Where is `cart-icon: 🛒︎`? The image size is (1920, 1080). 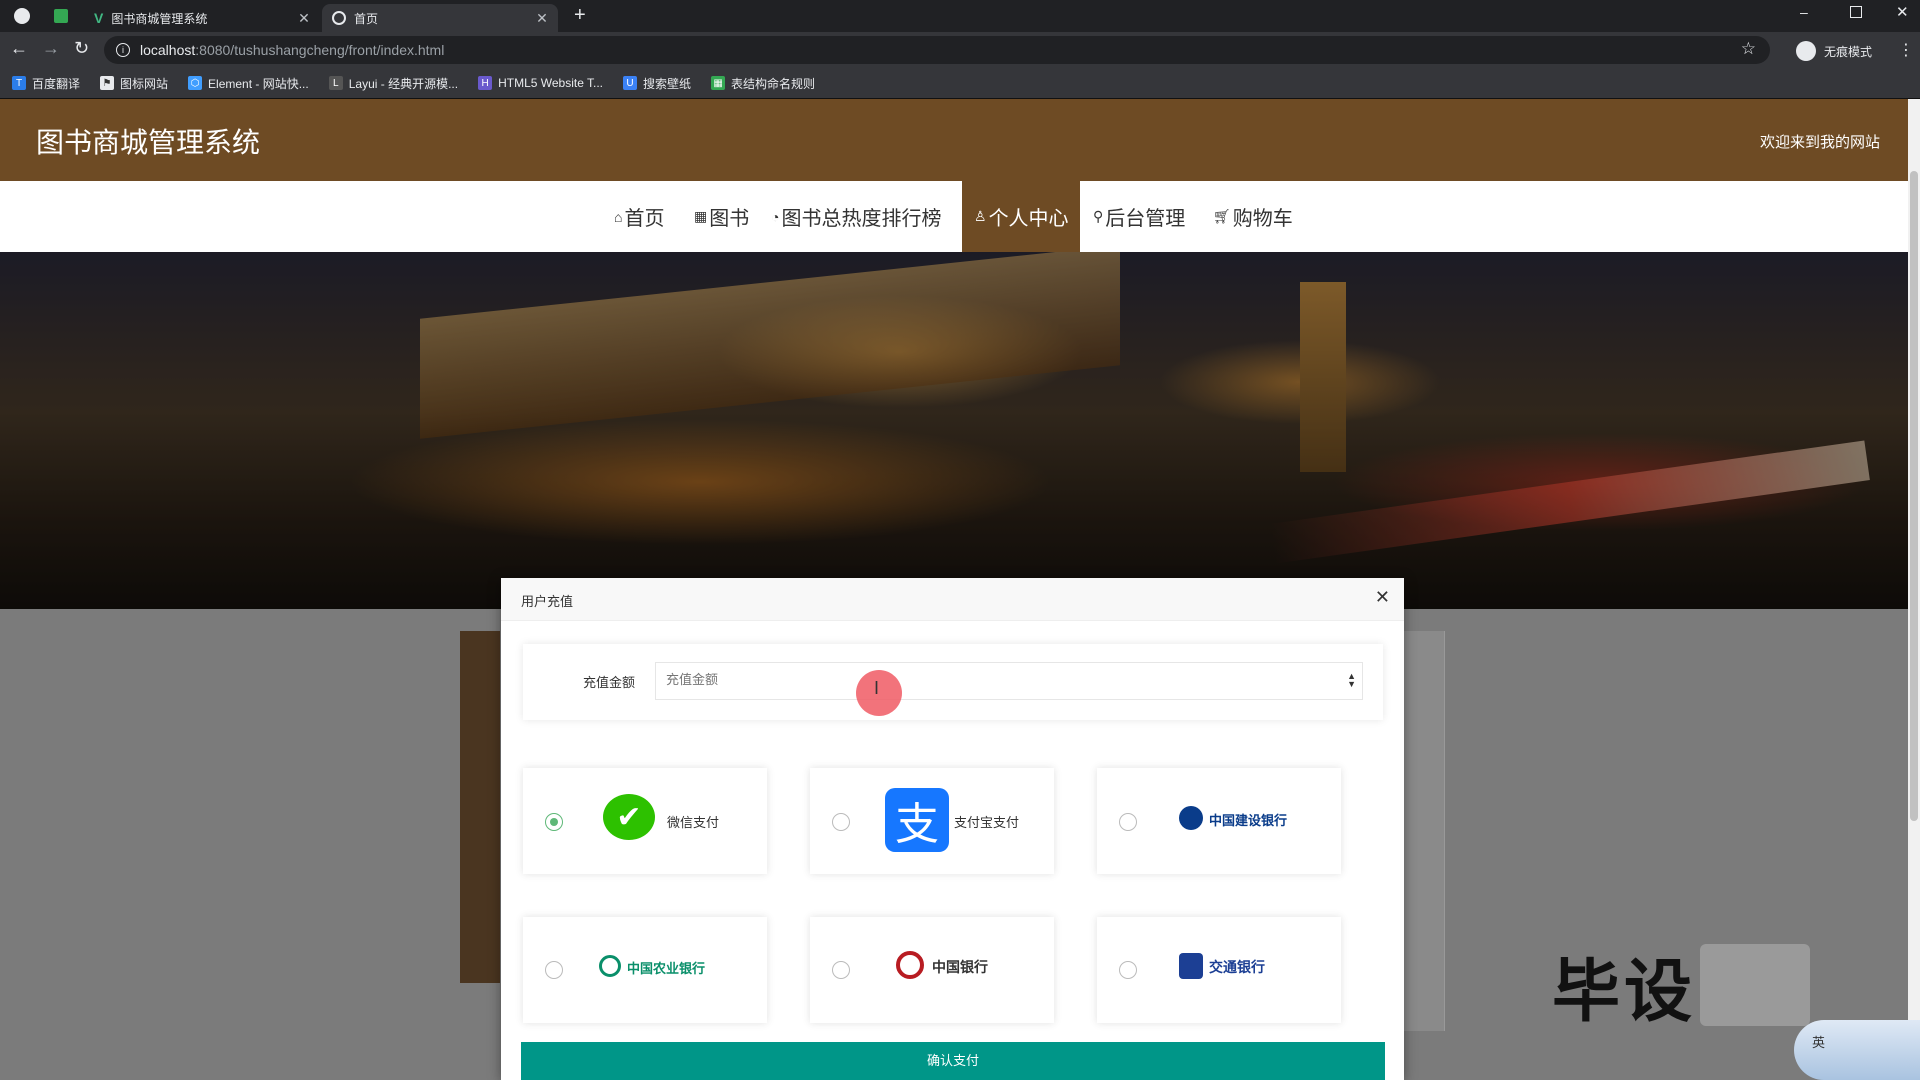
cart-icon: 🛒︎ is located at coordinates (1222, 216).